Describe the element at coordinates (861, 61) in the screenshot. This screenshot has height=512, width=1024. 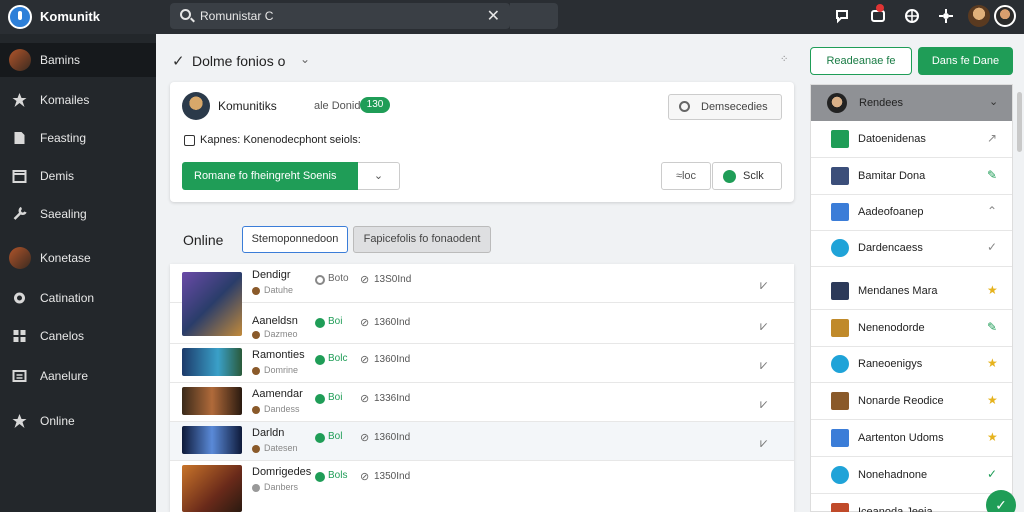
I see `secondary-action-button: Readeanae fe` at that location.